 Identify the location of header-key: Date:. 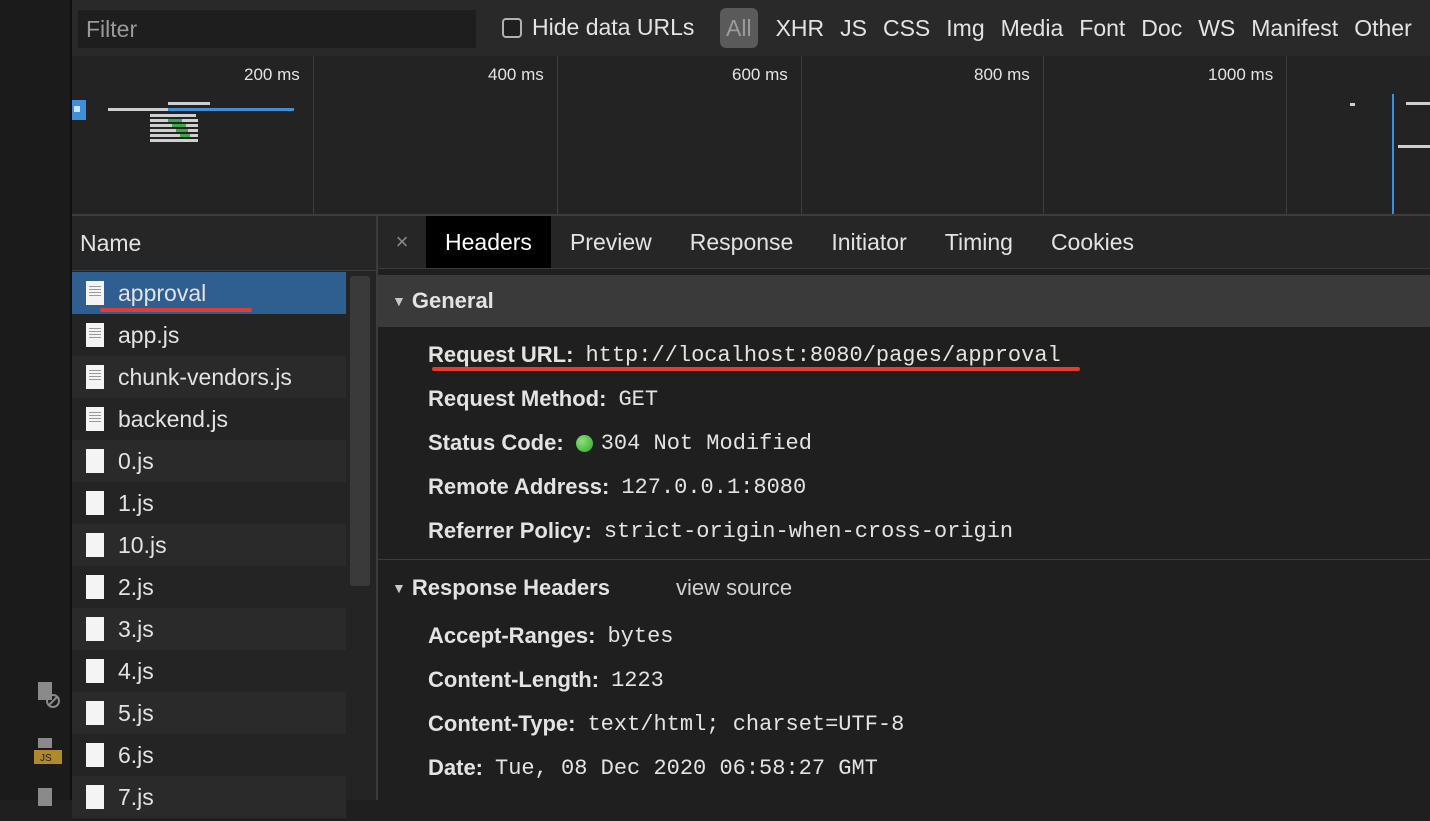
(456, 767).